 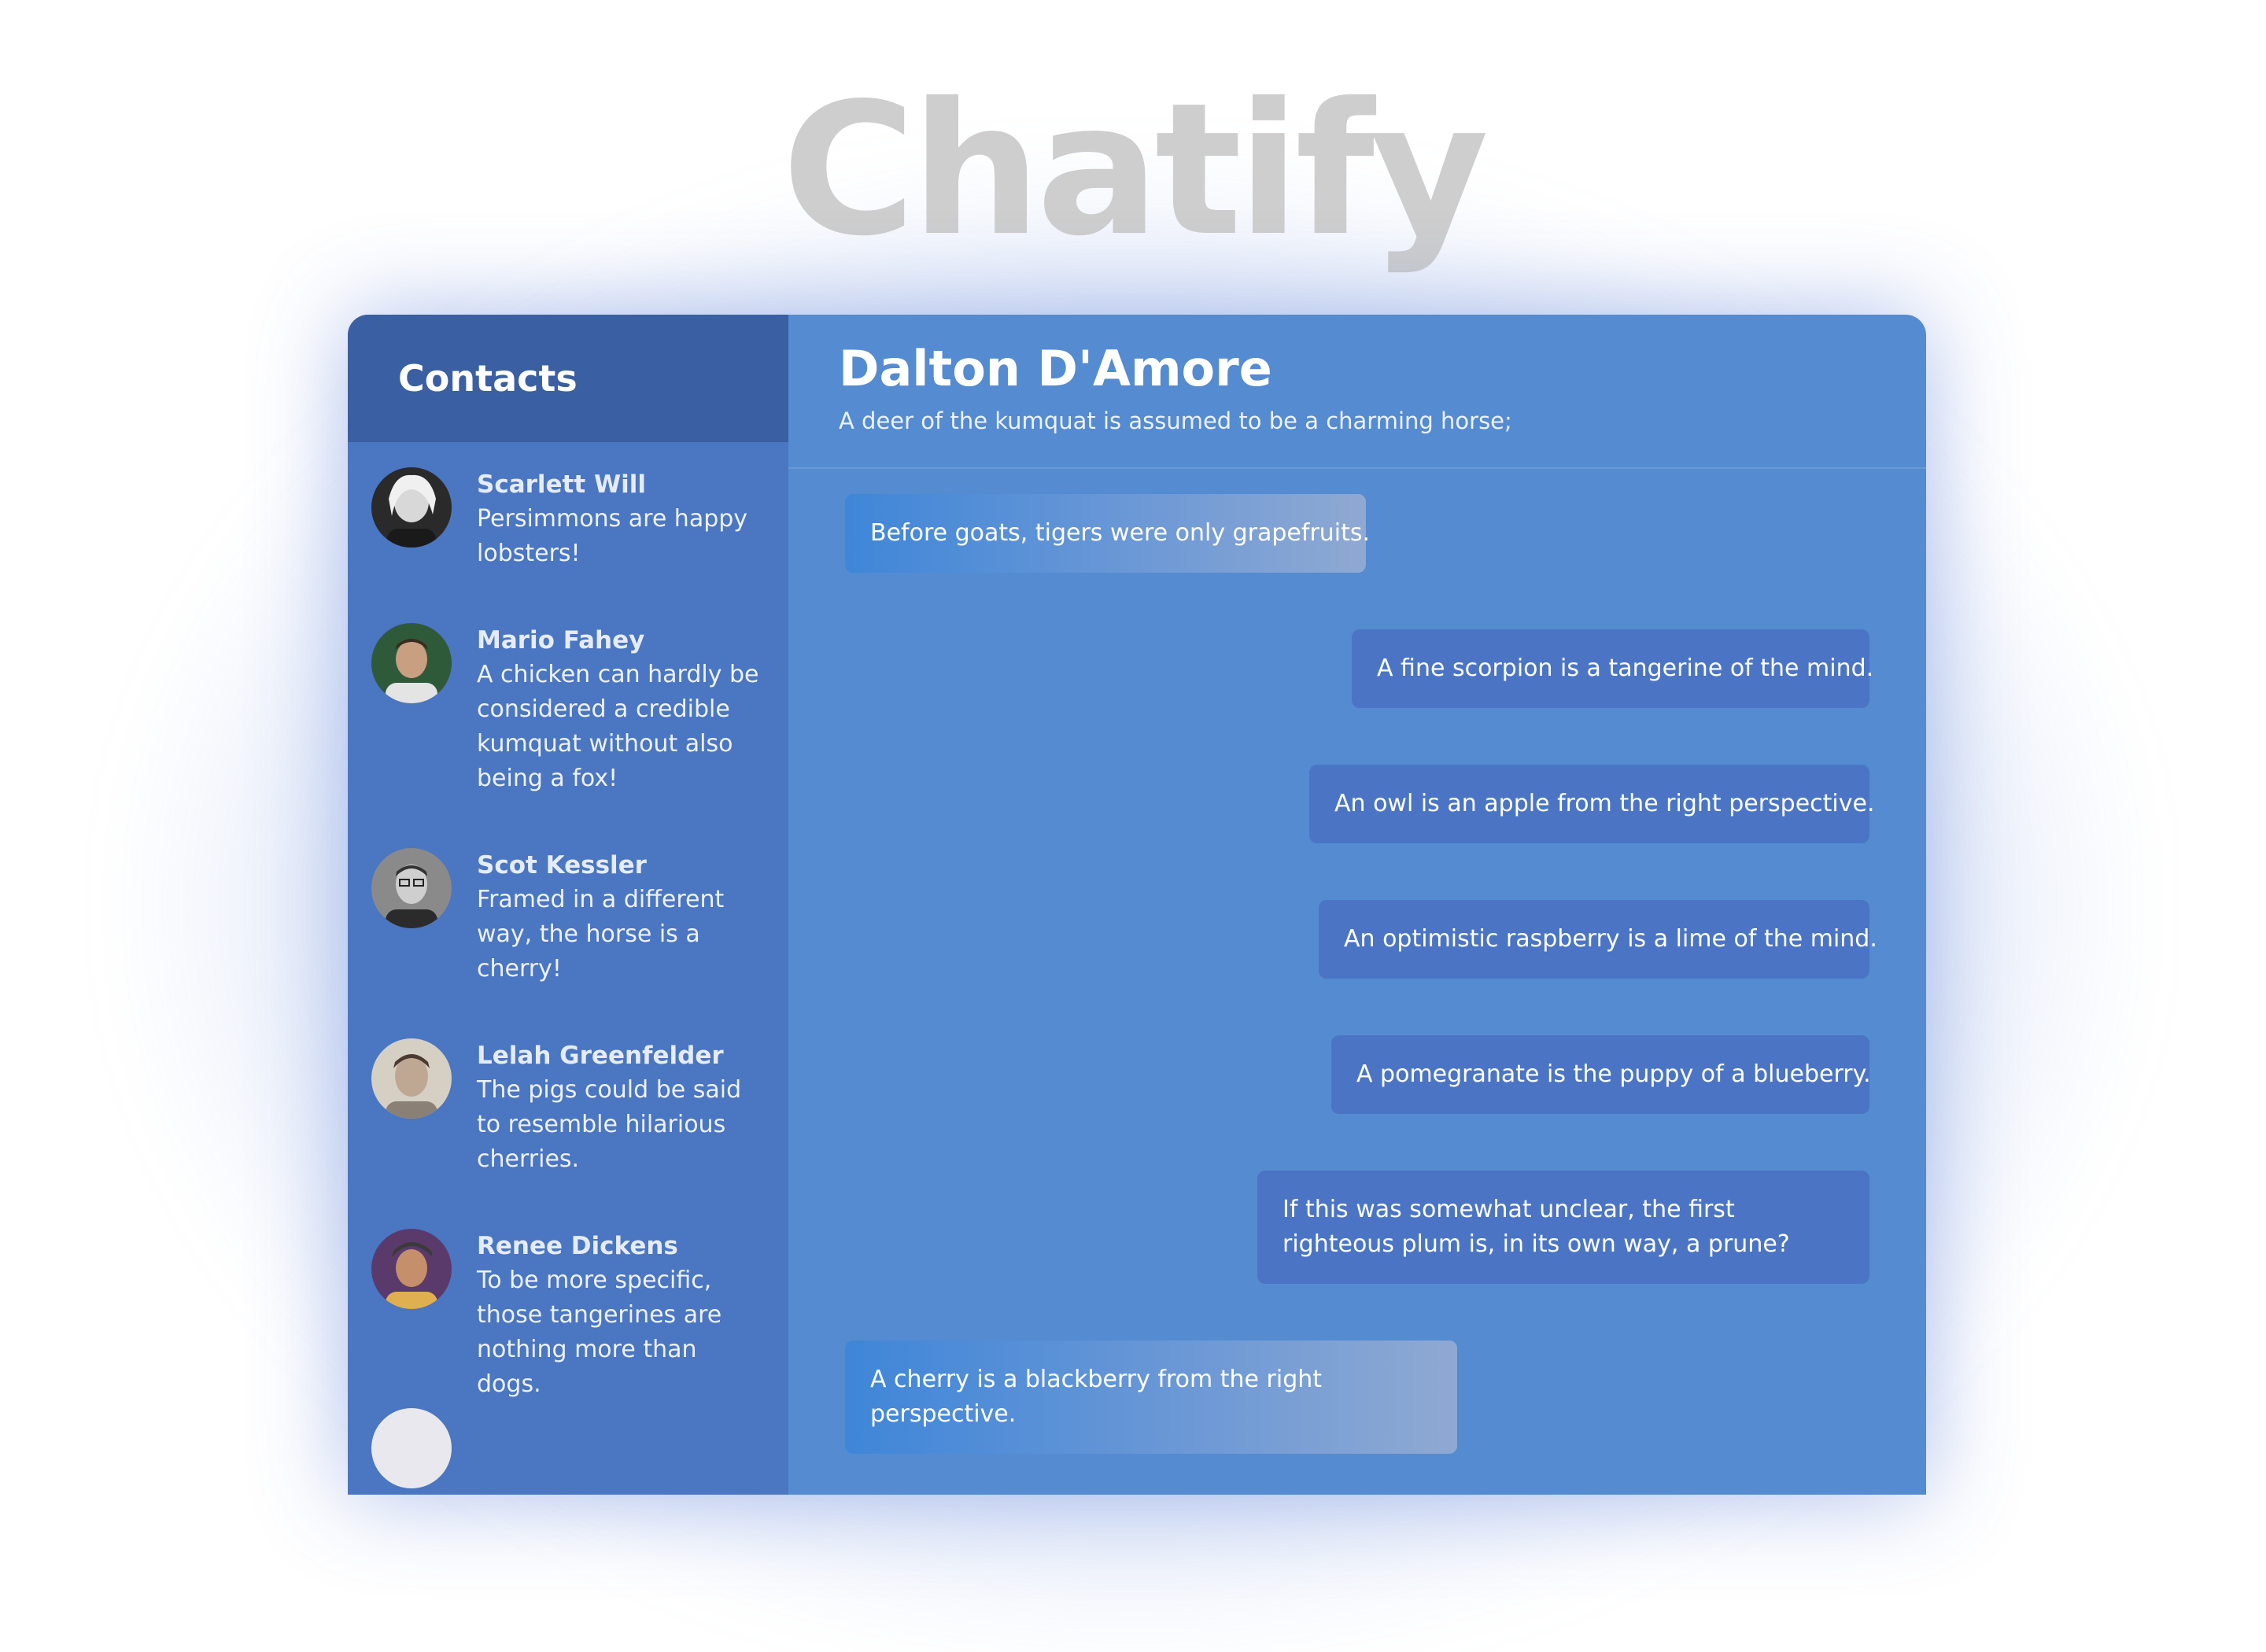 I want to click on contact-name: Lelah Greenfelder, so click(x=600, y=1056).